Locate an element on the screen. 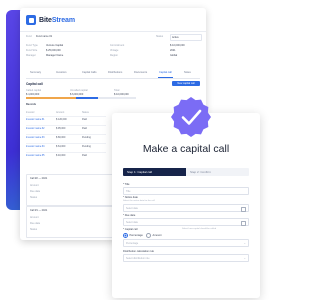  progress-called-fill is located at coordinates (51, 98).